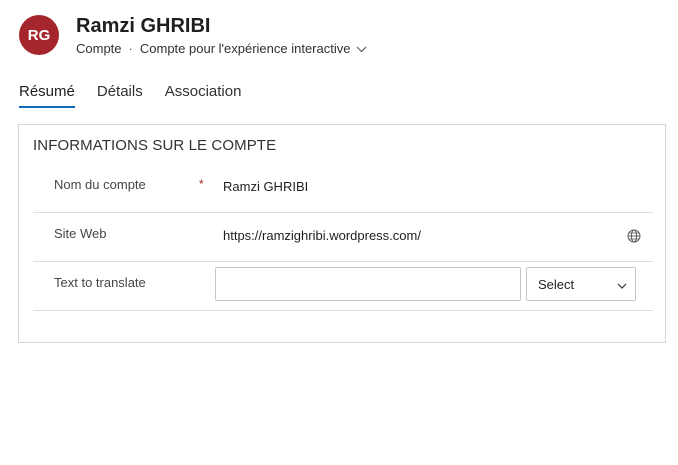 Image resolution: width=678 pixels, height=465 pixels. What do you see at coordinates (100, 282) in the screenshot?
I see `field-label-text-to-translate: Text to translate` at bounding box center [100, 282].